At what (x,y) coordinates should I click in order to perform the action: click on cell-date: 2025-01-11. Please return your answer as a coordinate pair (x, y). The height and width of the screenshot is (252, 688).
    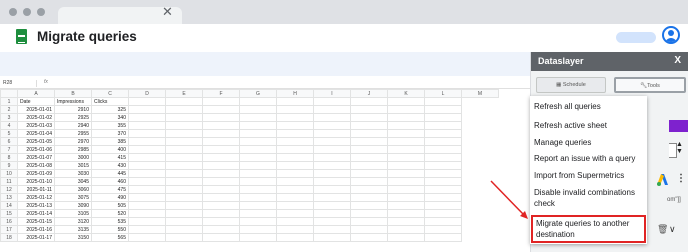
    Looking at the image, I should click on (36, 189).